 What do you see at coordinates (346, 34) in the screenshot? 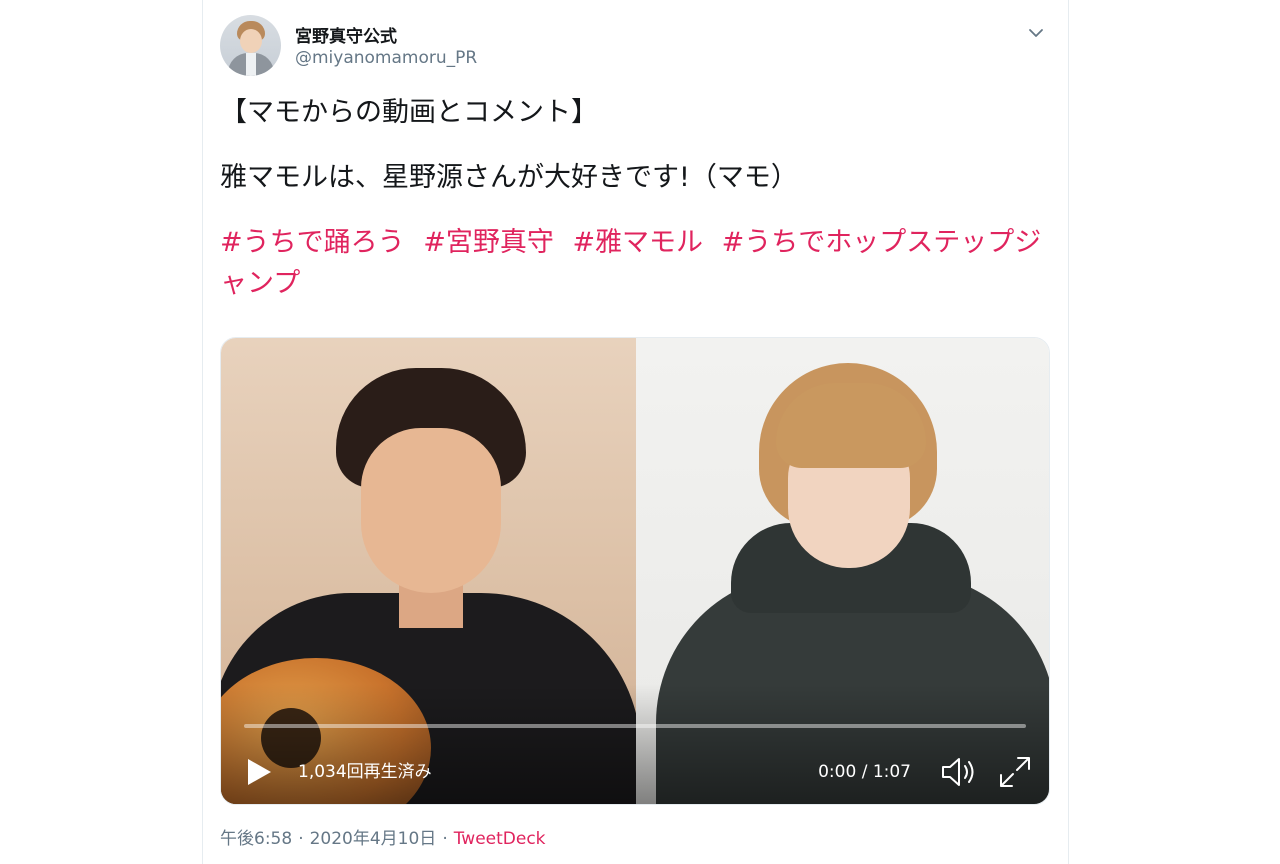
I see `display-name: 宮野真守公式` at bounding box center [346, 34].